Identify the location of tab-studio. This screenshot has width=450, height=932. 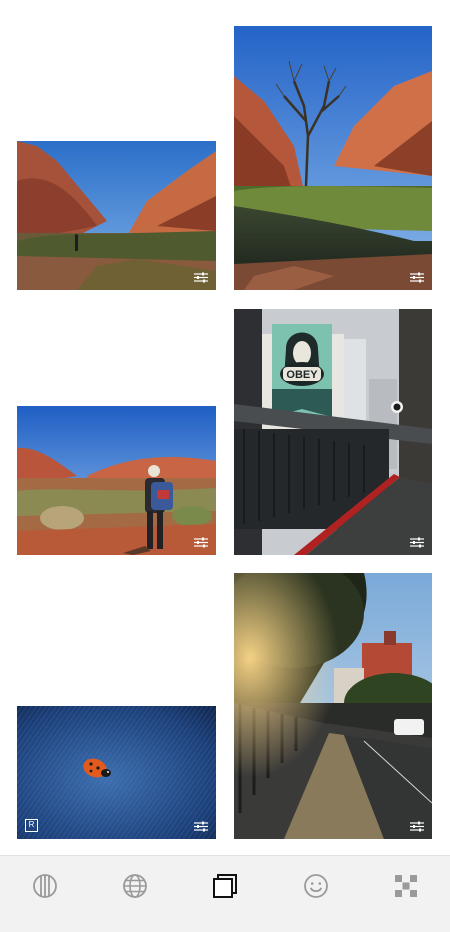
(225, 886).